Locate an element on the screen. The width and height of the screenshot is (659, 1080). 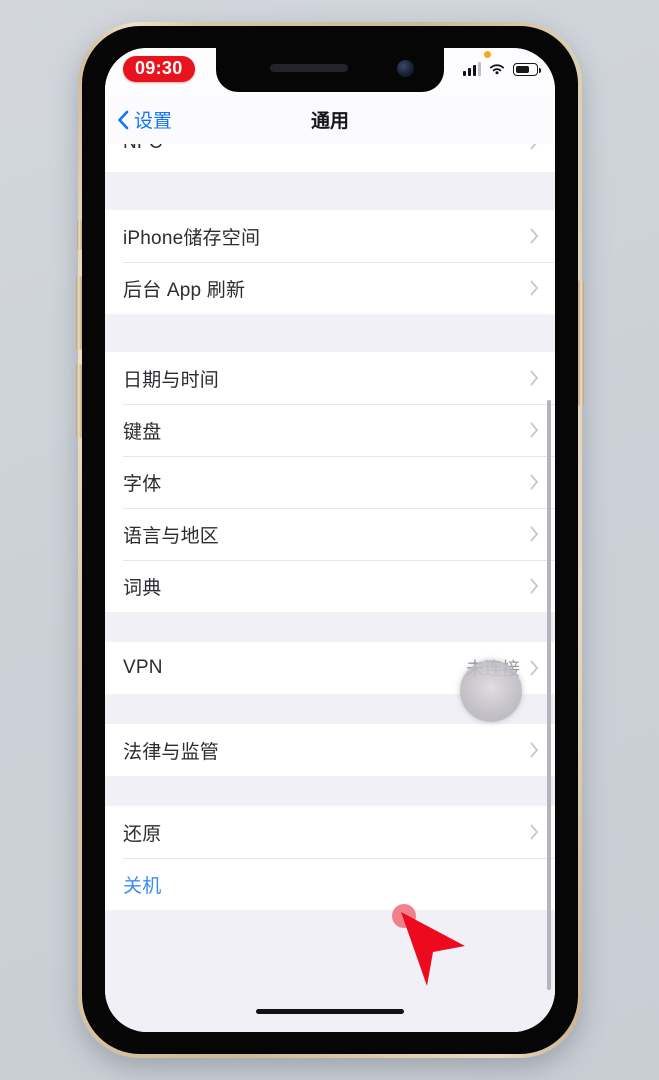
row-label: NFC is located at coordinates (143, 149).